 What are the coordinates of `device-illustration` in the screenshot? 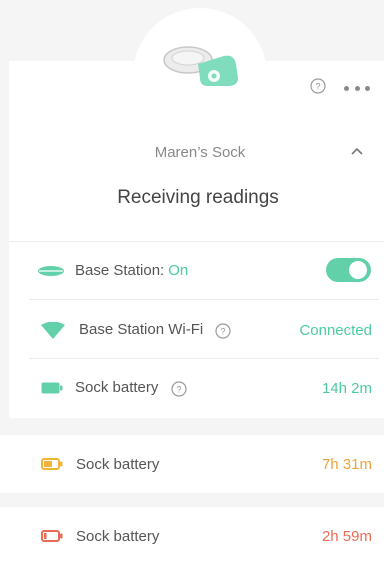 It's located at (200, 66).